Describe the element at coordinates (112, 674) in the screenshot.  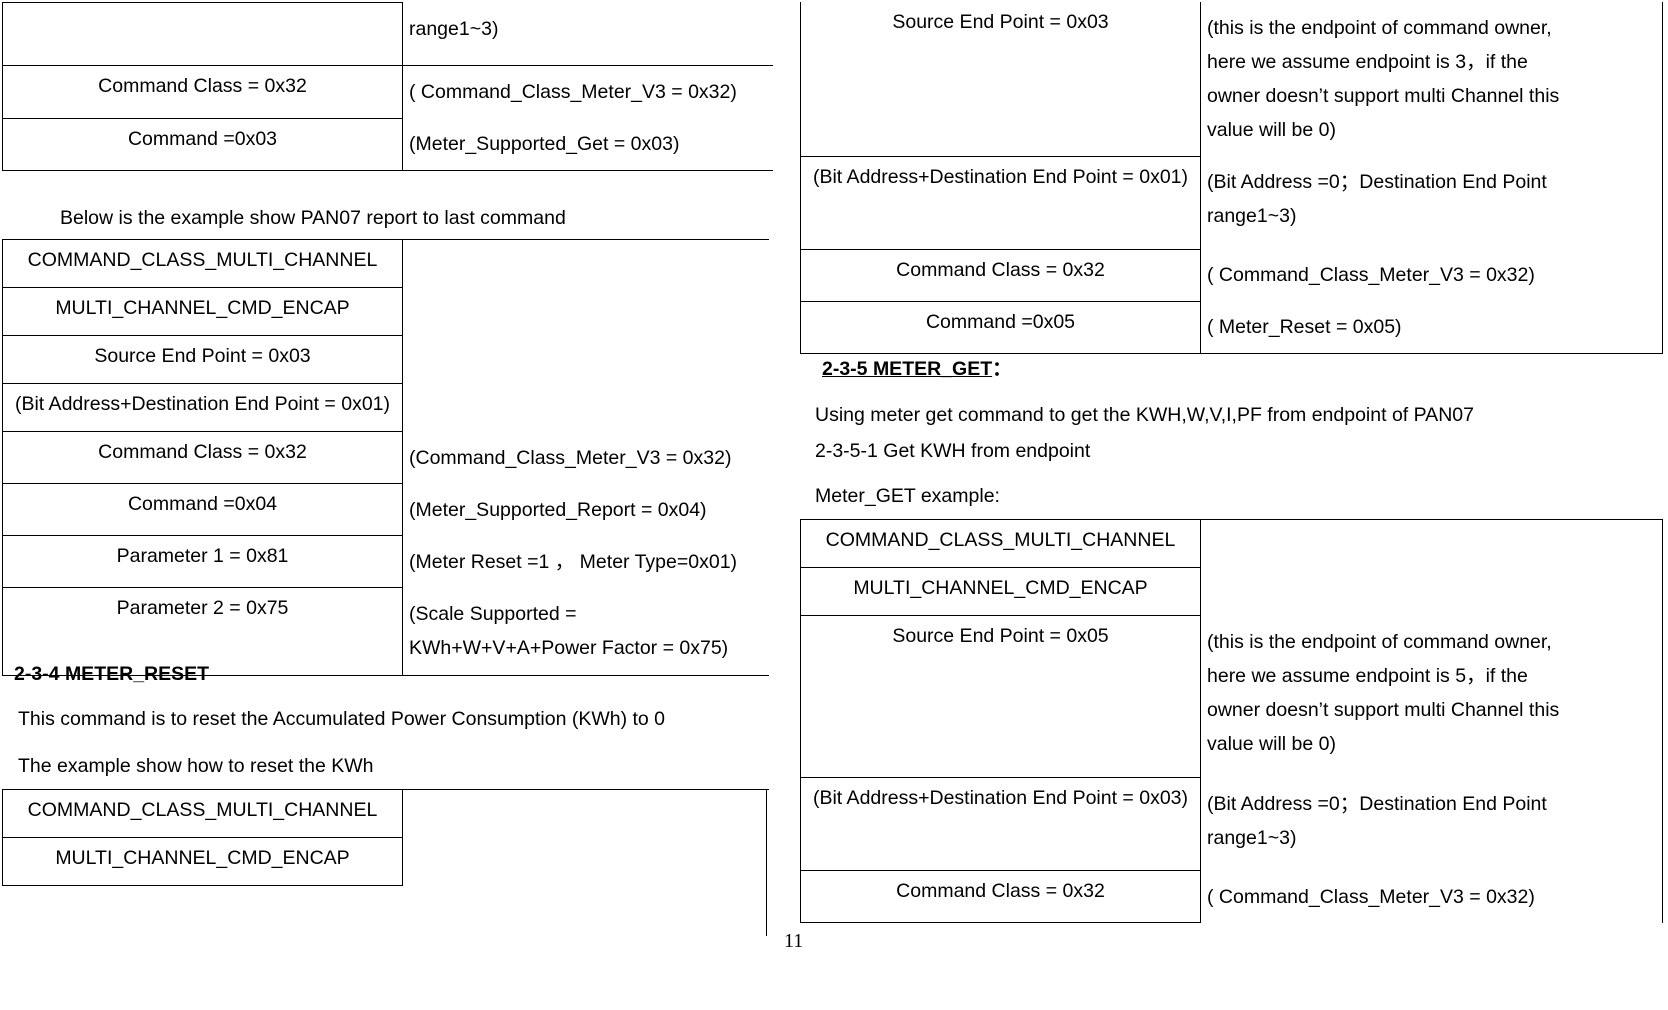
I see `heading-meter-reset: 2-3-4 METER_RESET` at that location.